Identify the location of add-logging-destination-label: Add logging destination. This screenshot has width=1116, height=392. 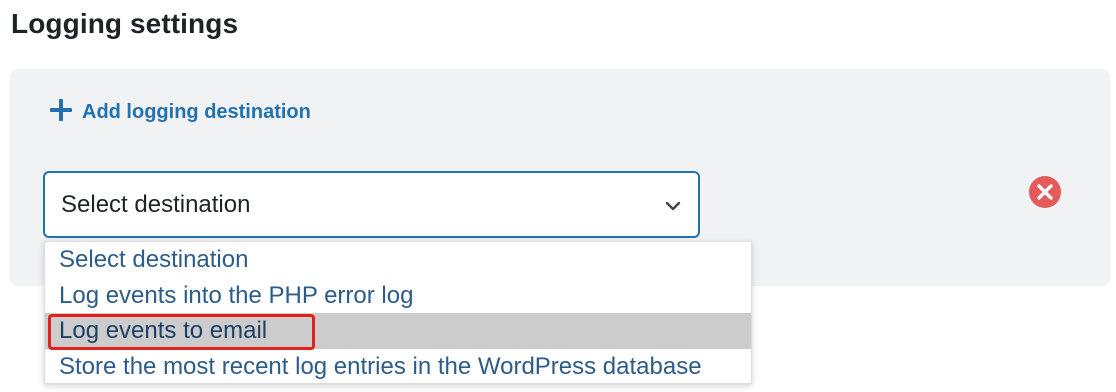
(196, 112).